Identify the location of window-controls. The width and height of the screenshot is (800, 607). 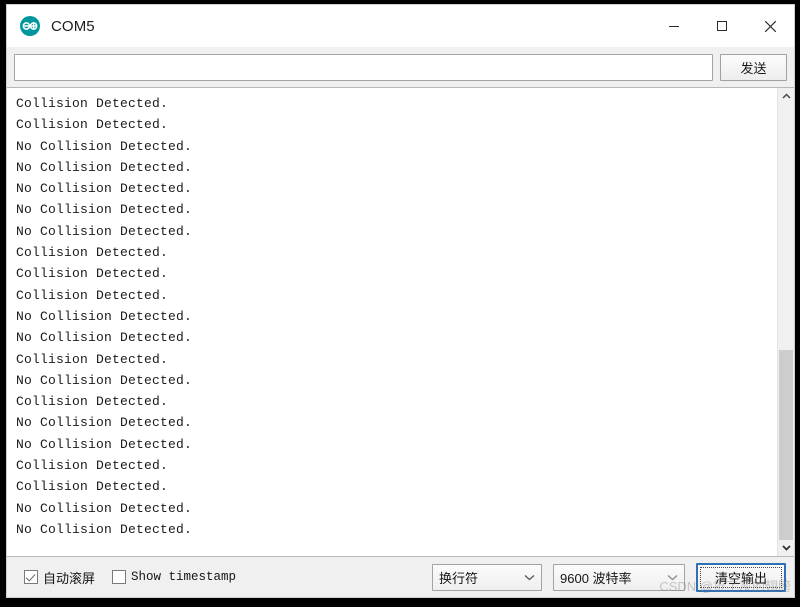
(722, 26).